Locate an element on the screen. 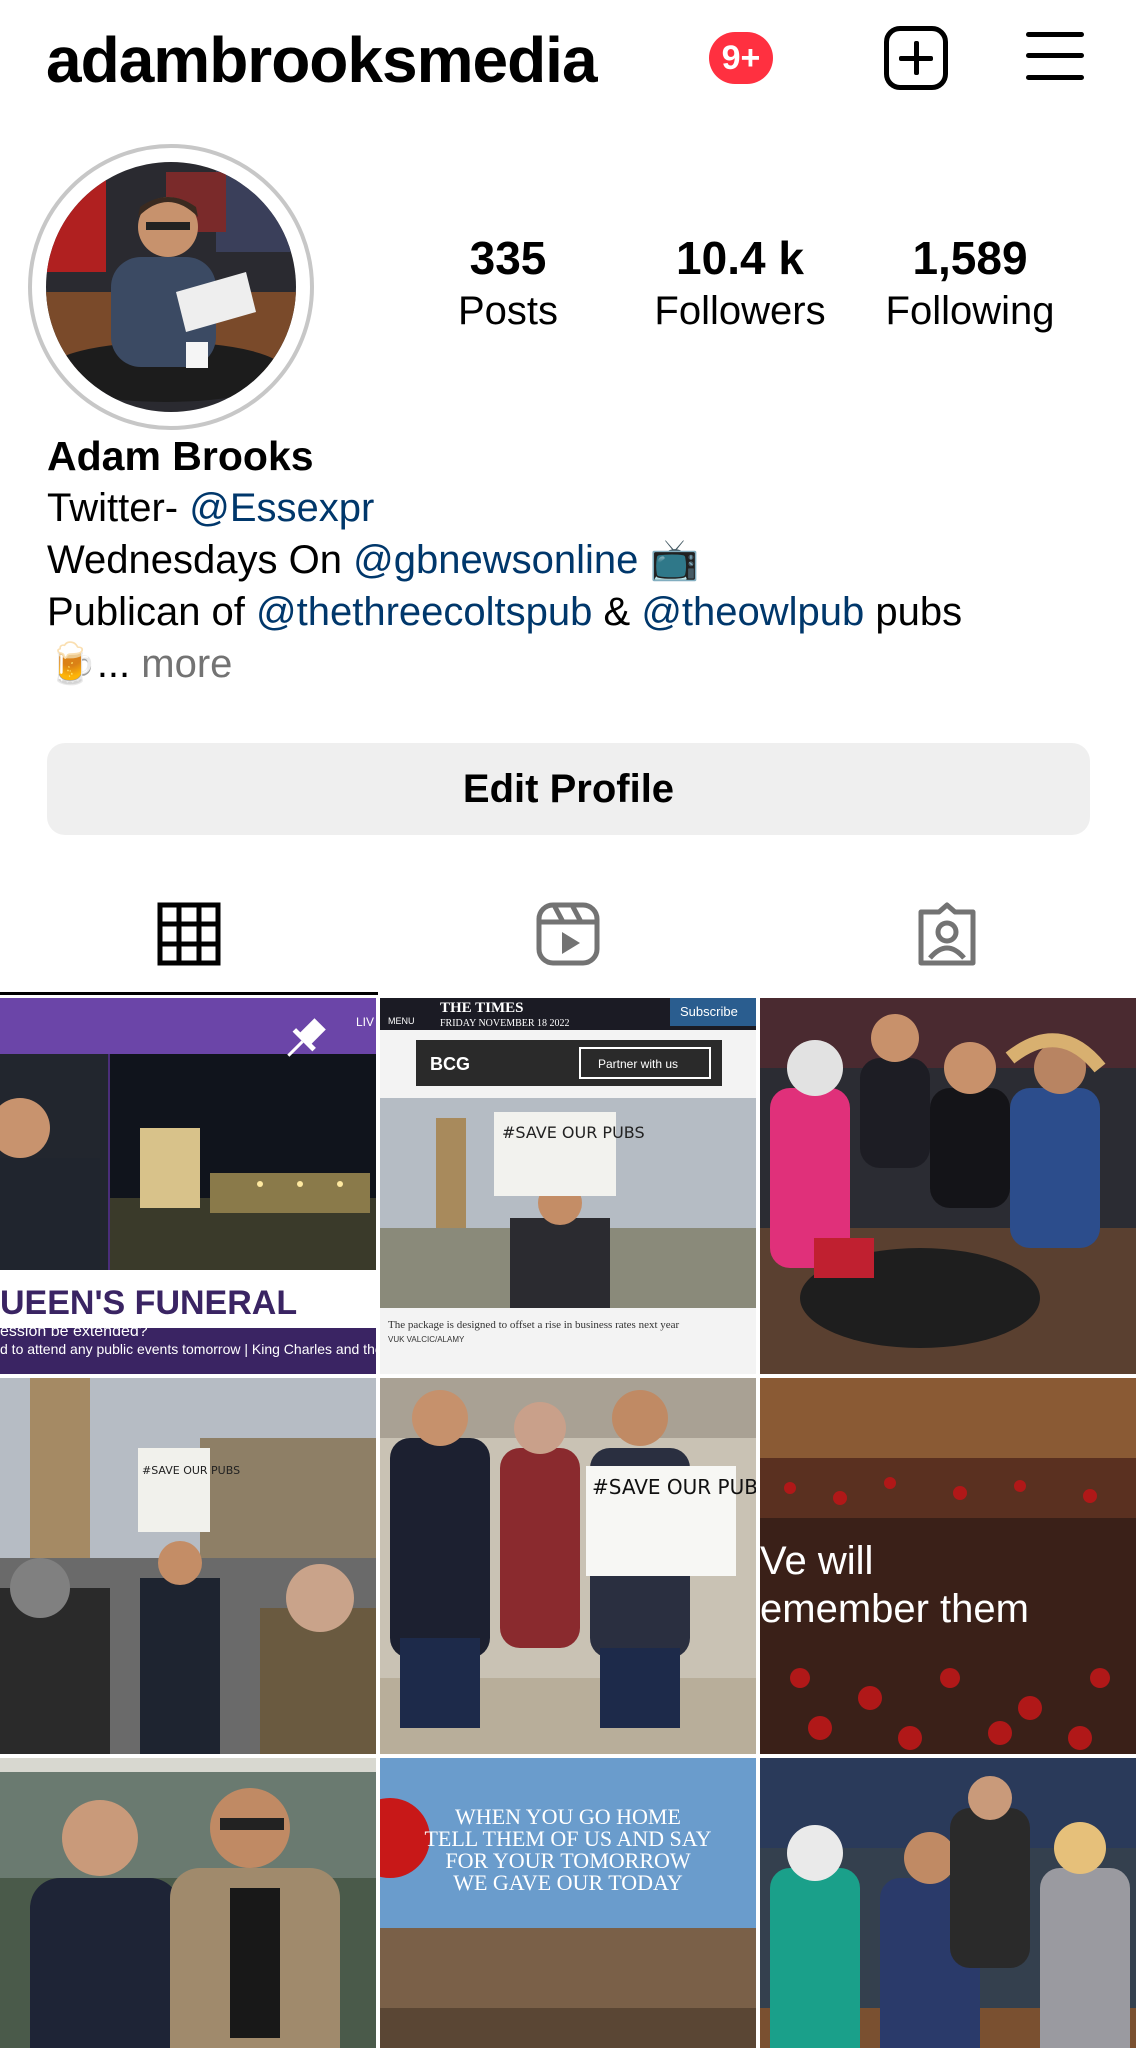  ad-label: Partner with us is located at coordinates (638, 1064).